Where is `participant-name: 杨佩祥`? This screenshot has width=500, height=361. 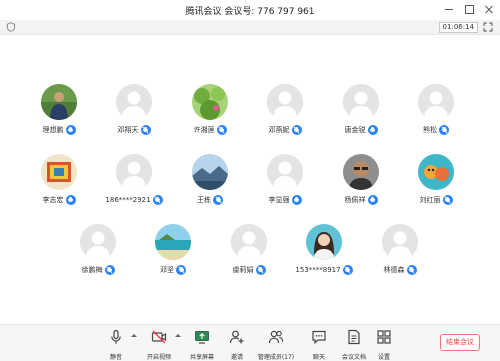
participant-name: 杨佩祥 is located at coordinates (355, 200).